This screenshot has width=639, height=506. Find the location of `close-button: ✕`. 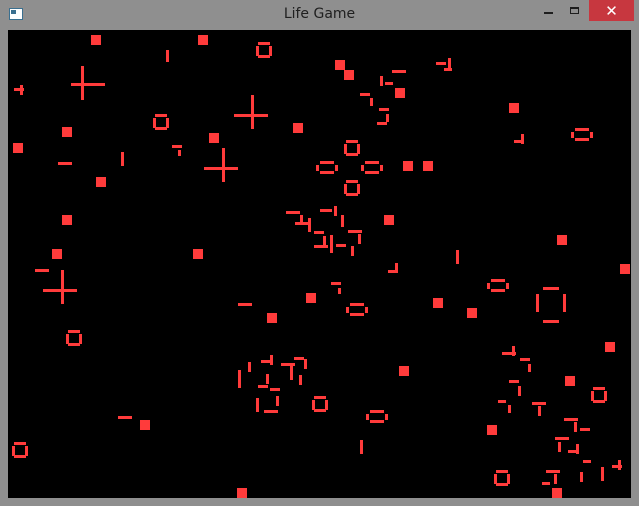

close-button: ✕ is located at coordinates (611, 10).